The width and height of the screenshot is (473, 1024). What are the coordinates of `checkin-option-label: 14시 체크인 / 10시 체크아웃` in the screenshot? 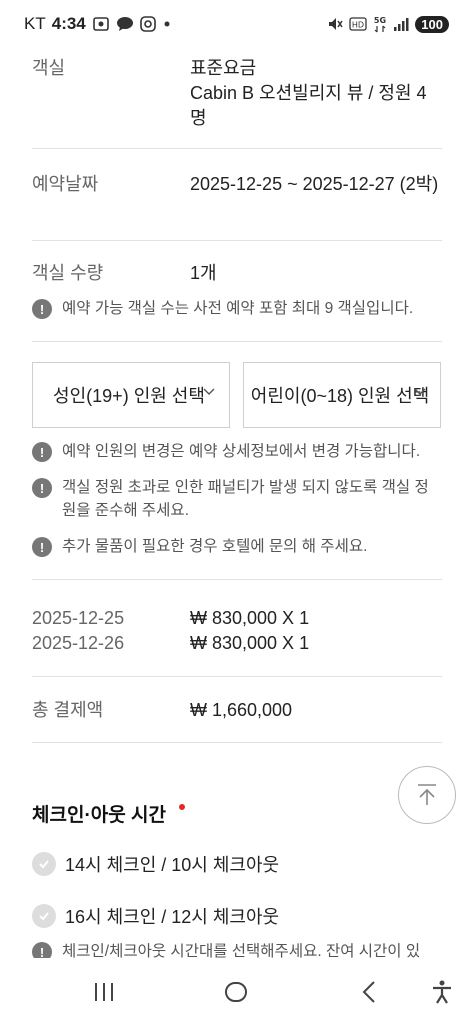 It's located at (172, 865).